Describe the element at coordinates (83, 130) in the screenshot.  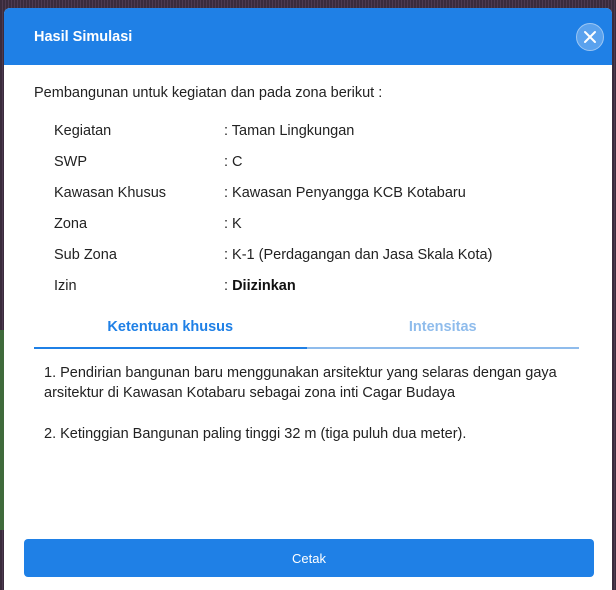
I see `info-label: Kegiatan` at that location.